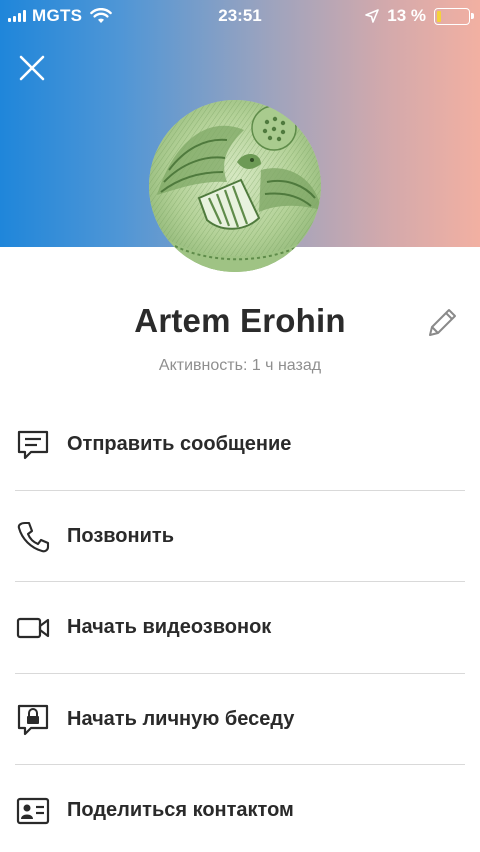 The width and height of the screenshot is (480, 852). Describe the element at coordinates (441, 324) in the screenshot. I see `pencil-icon` at that location.